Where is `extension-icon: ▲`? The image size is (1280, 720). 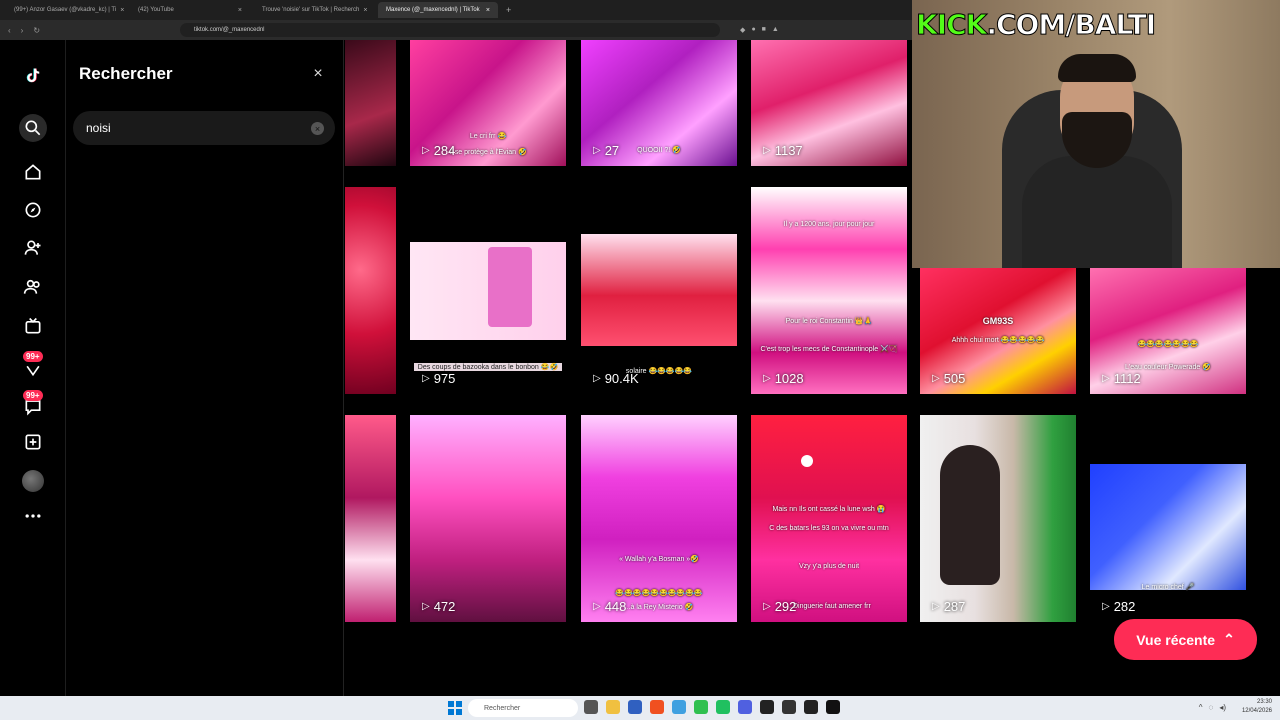 extension-icon: ▲ is located at coordinates (775, 30).